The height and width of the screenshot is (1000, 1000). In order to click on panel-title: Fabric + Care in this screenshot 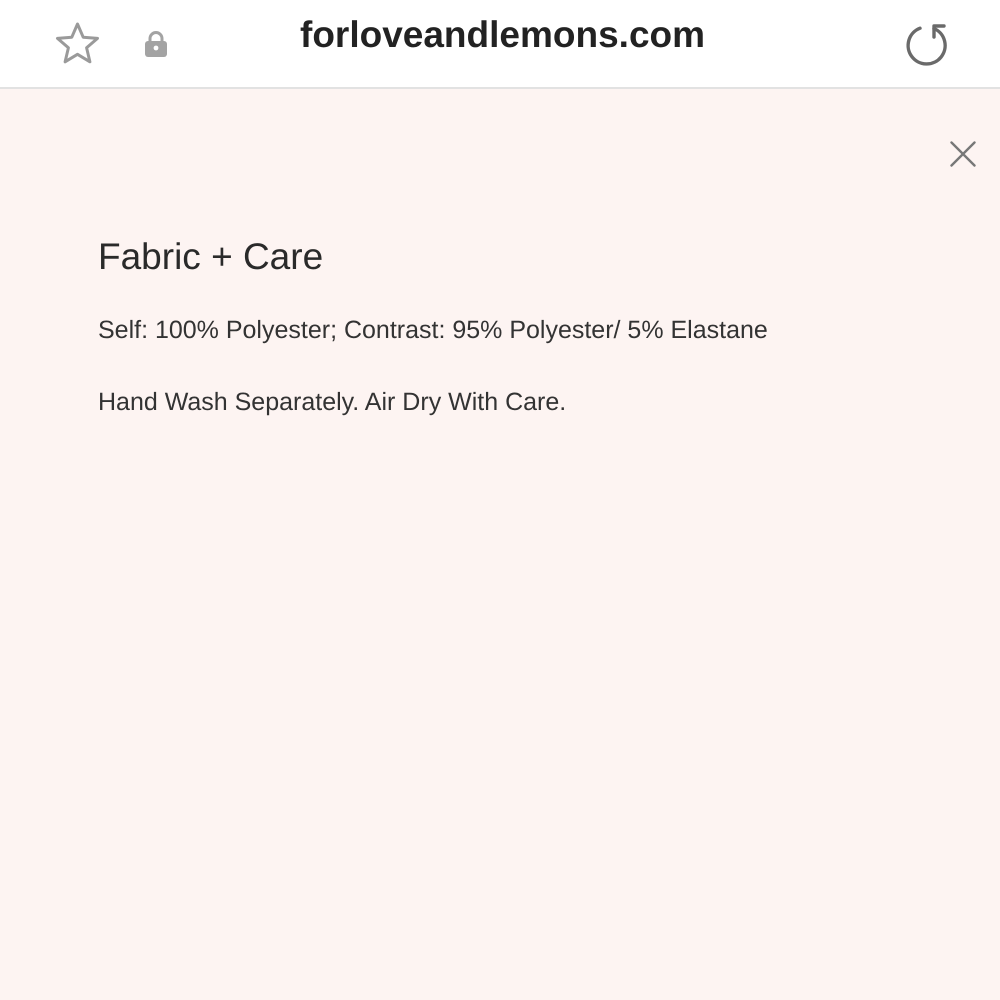, I will do `click(211, 257)`.